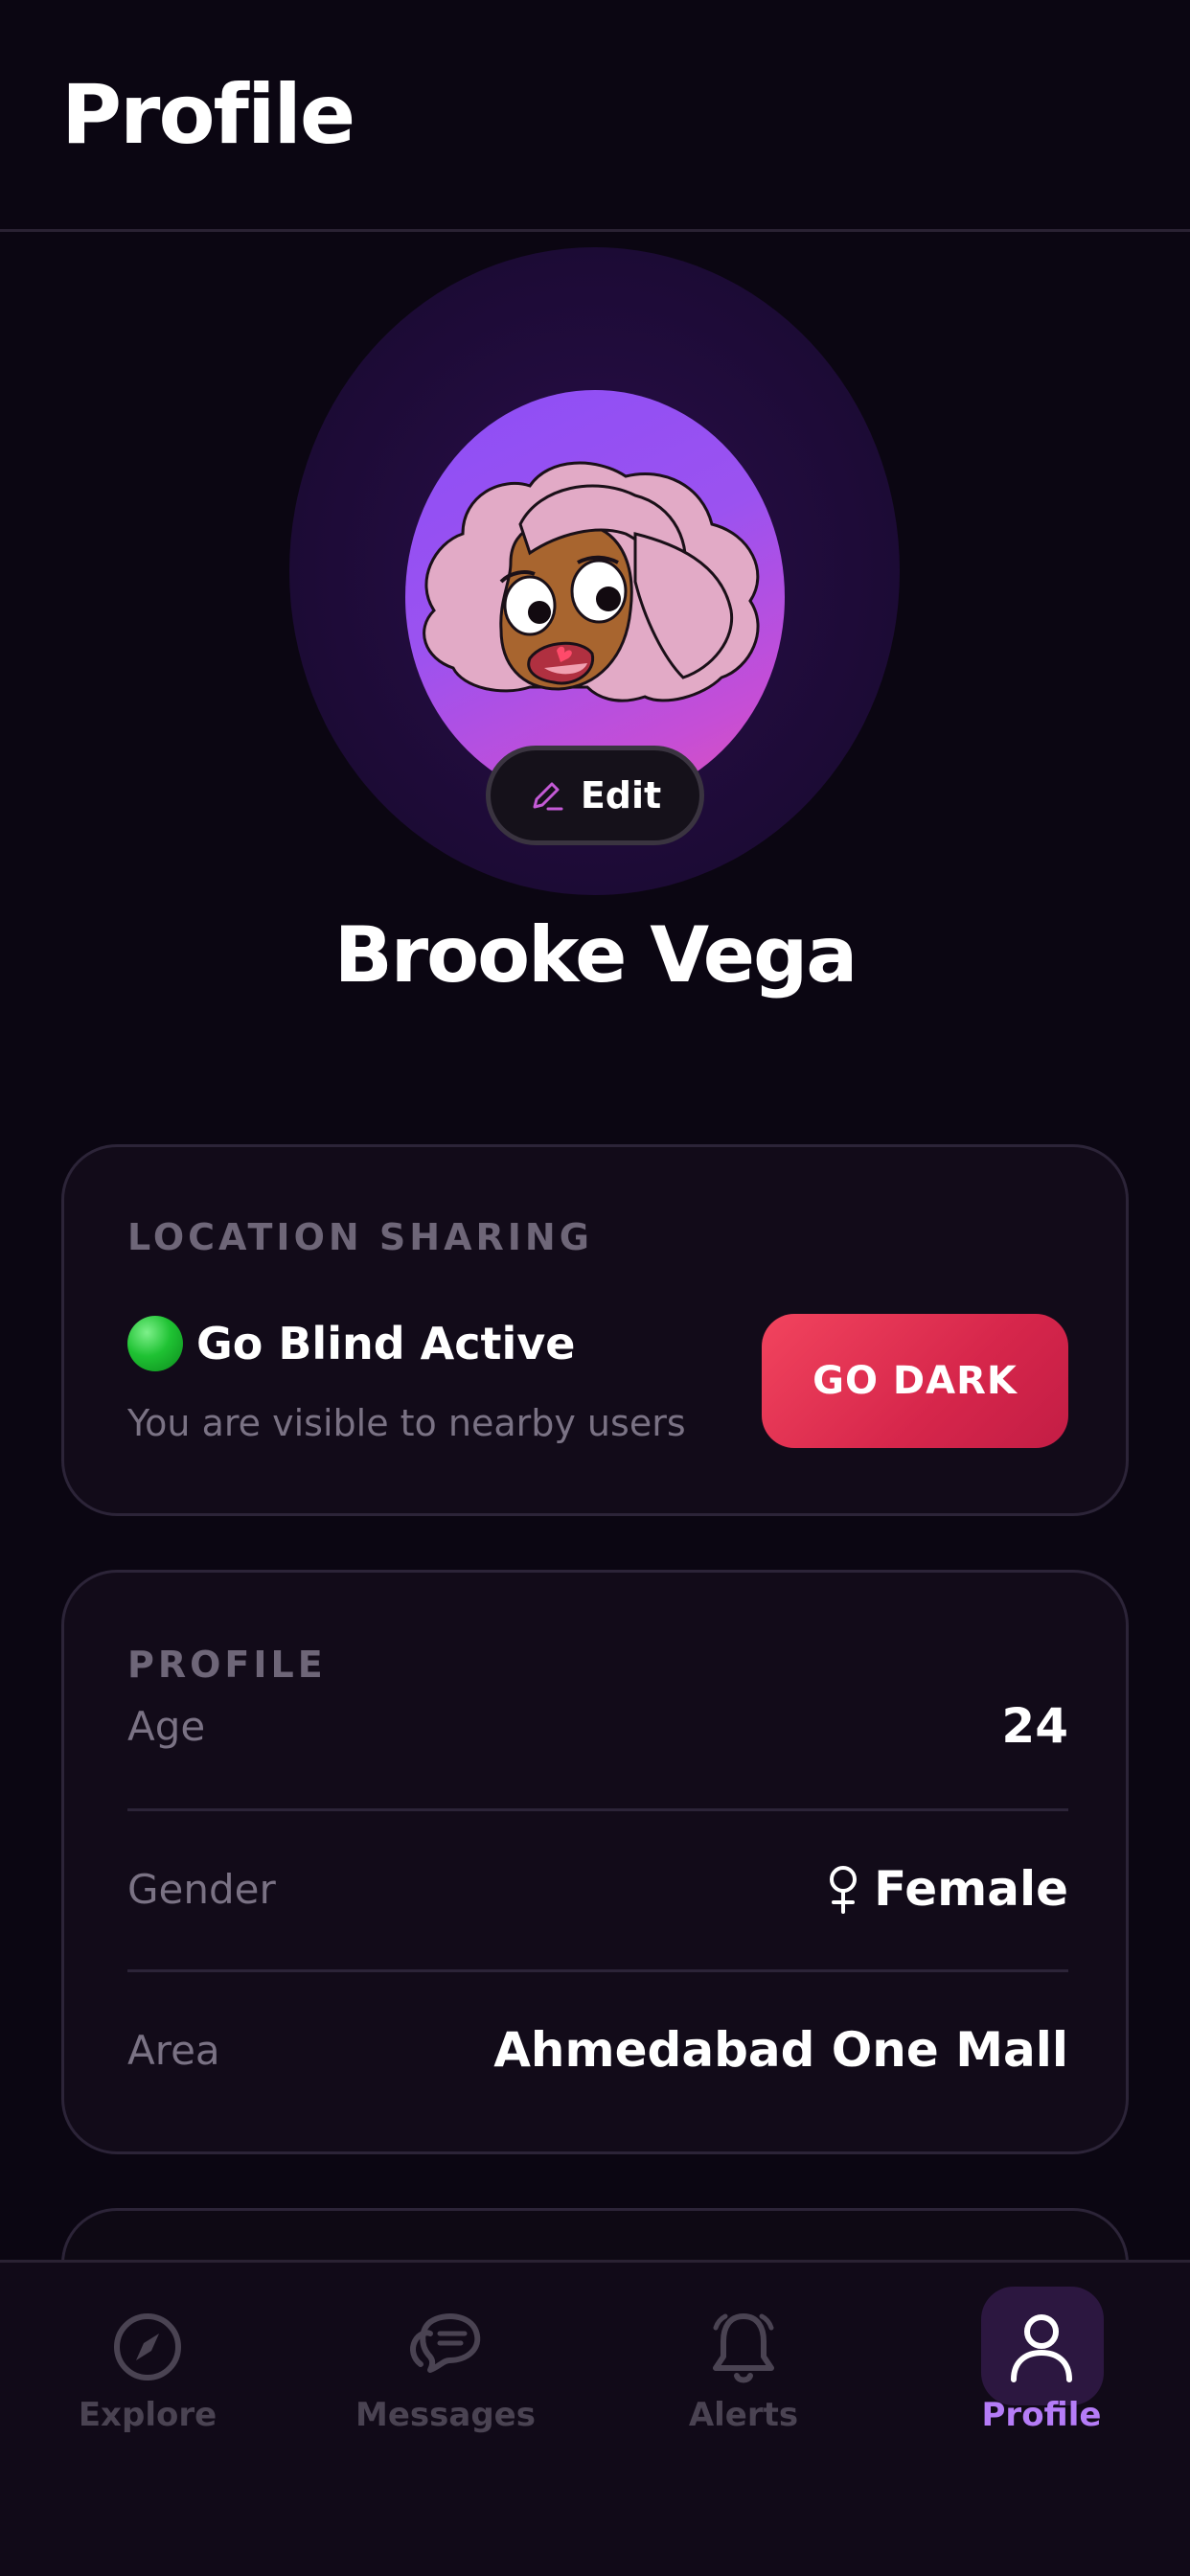  What do you see at coordinates (1041, 2415) in the screenshot?
I see `nav-label: Profile` at bounding box center [1041, 2415].